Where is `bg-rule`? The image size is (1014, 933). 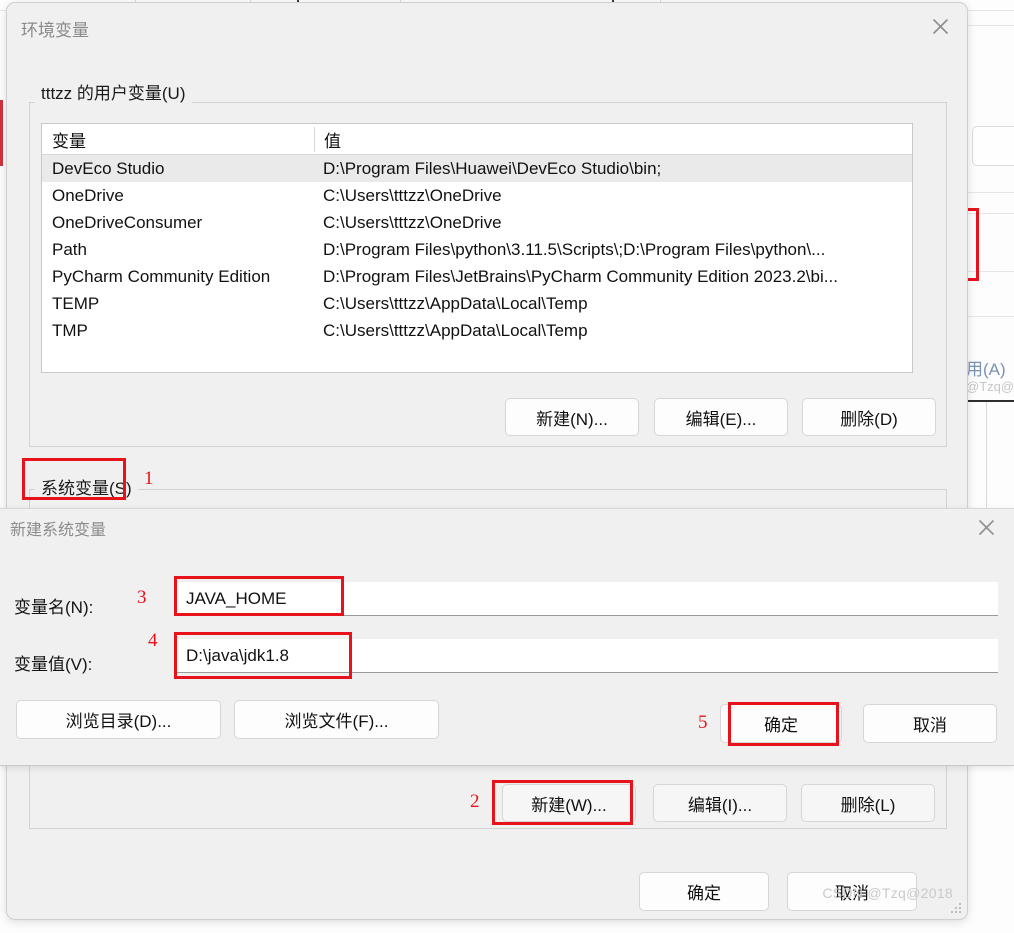 bg-rule is located at coordinates (990, 401).